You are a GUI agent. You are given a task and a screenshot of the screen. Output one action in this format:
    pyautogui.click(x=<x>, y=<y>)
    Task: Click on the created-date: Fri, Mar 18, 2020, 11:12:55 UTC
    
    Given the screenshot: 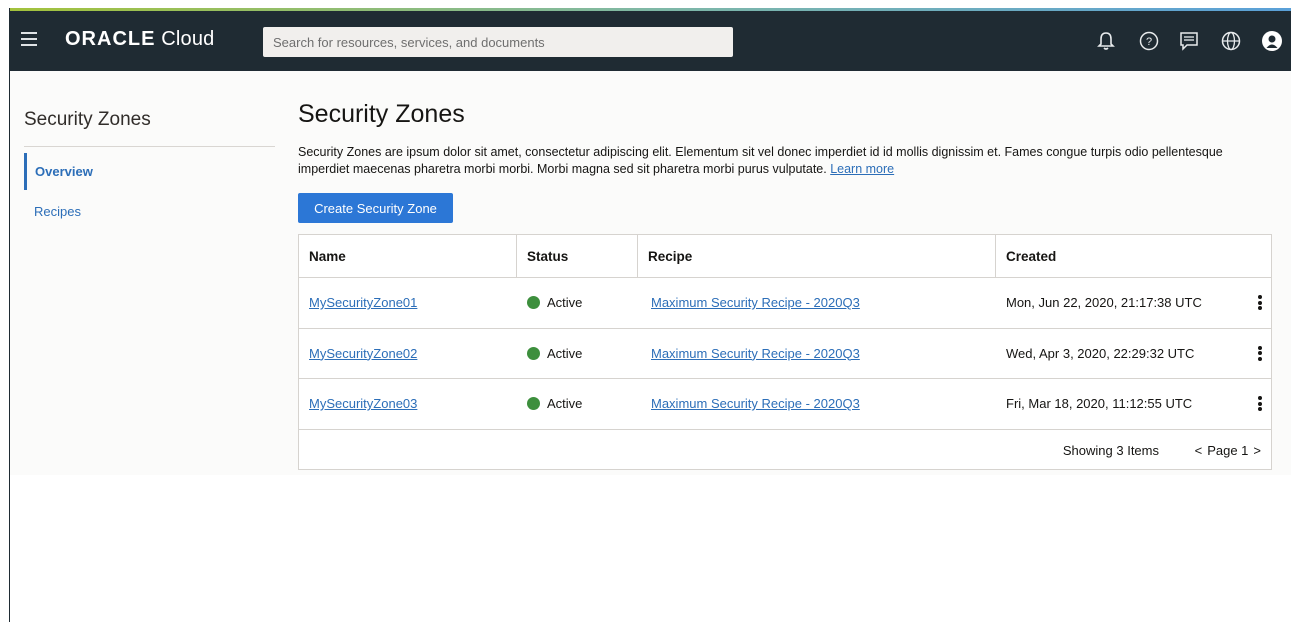 What is the action you would take?
    pyautogui.click(x=1099, y=403)
    